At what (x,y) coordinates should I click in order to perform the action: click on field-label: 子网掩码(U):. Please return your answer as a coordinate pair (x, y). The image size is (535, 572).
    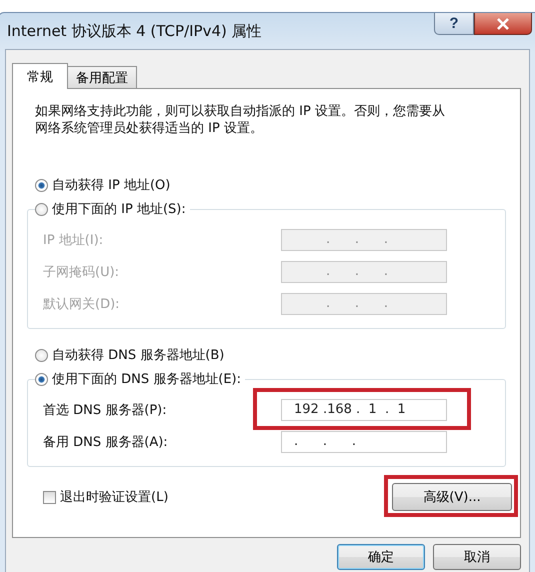
    Looking at the image, I should click on (81, 272).